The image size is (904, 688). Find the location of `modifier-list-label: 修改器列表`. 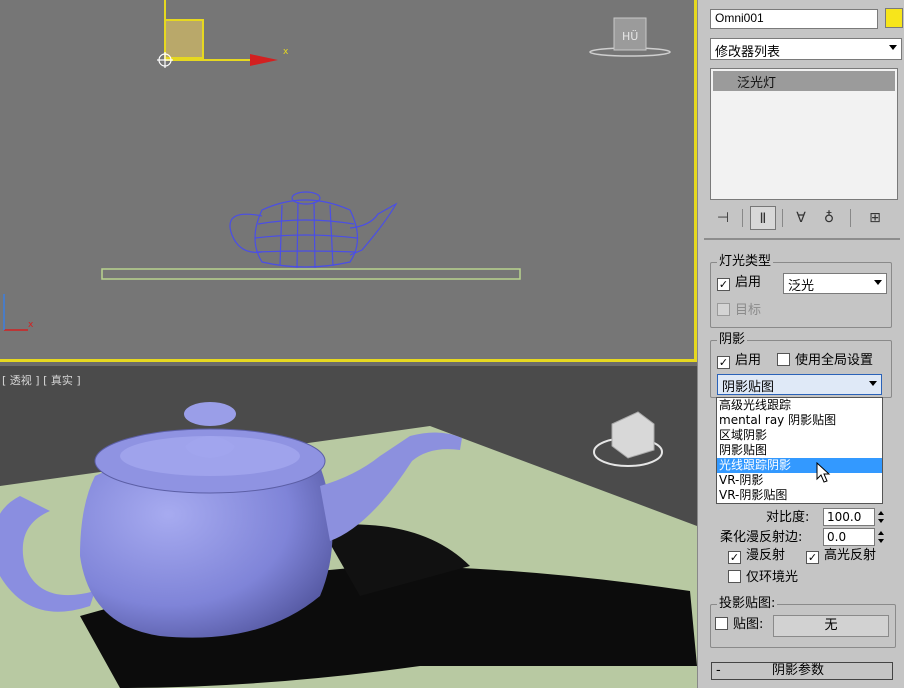

modifier-list-label: 修改器列表 is located at coordinates (748, 52).